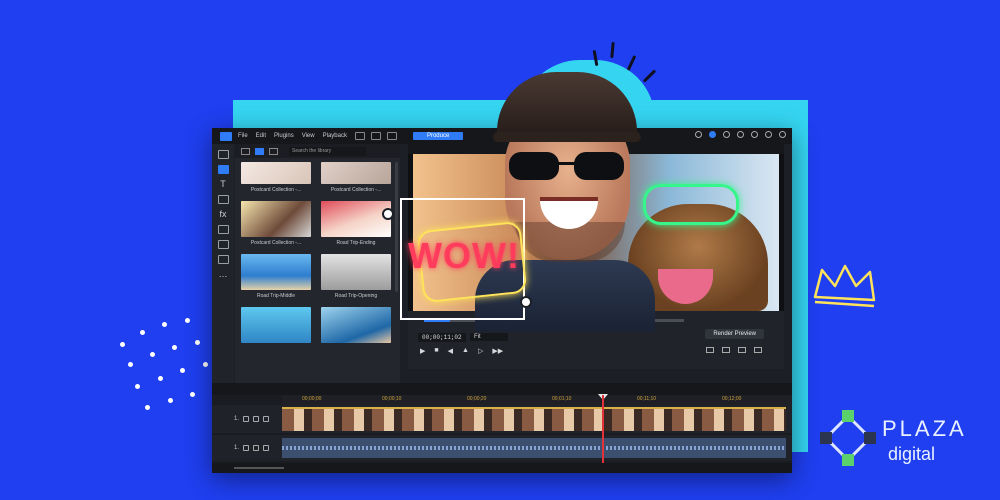  Describe the element at coordinates (223, 184) in the screenshot. I see `title-icon: T` at that location.